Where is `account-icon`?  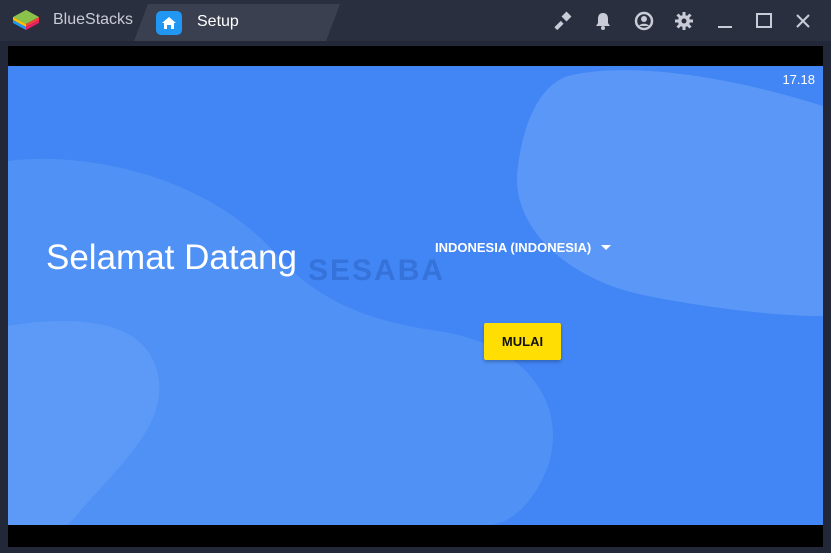 account-icon is located at coordinates (644, 21).